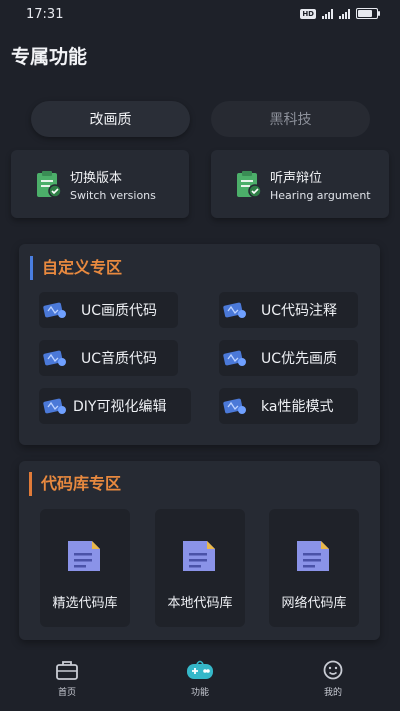 The image size is (400, 711). What do you see at coordinates (96, 178) in the screenshot?
I see `feature-title: 切换版本` at bounding box center [96, 178].